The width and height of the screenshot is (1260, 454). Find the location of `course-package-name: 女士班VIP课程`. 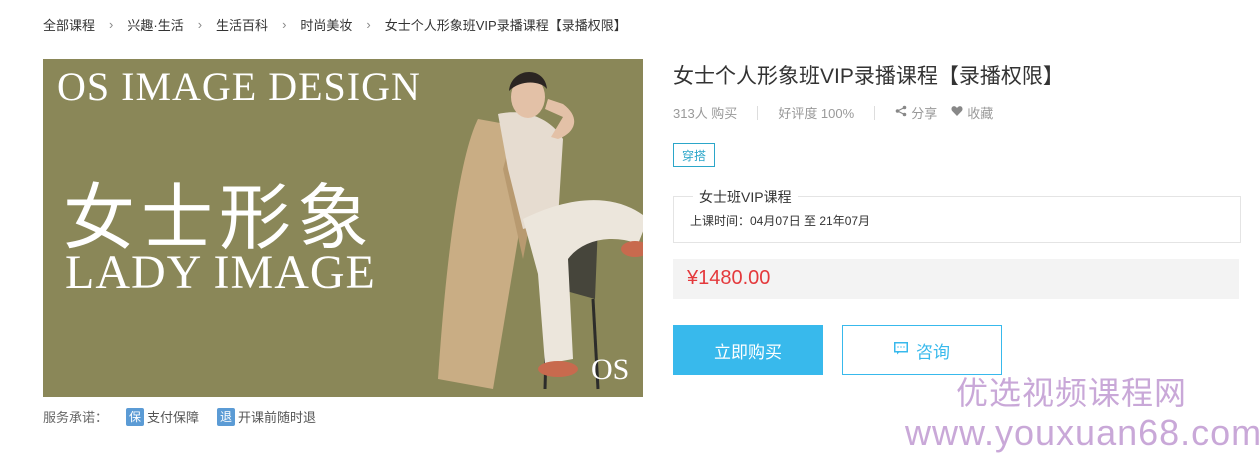

course-package-name: 女士班VIP课程 is located at coordinates (745, 197).